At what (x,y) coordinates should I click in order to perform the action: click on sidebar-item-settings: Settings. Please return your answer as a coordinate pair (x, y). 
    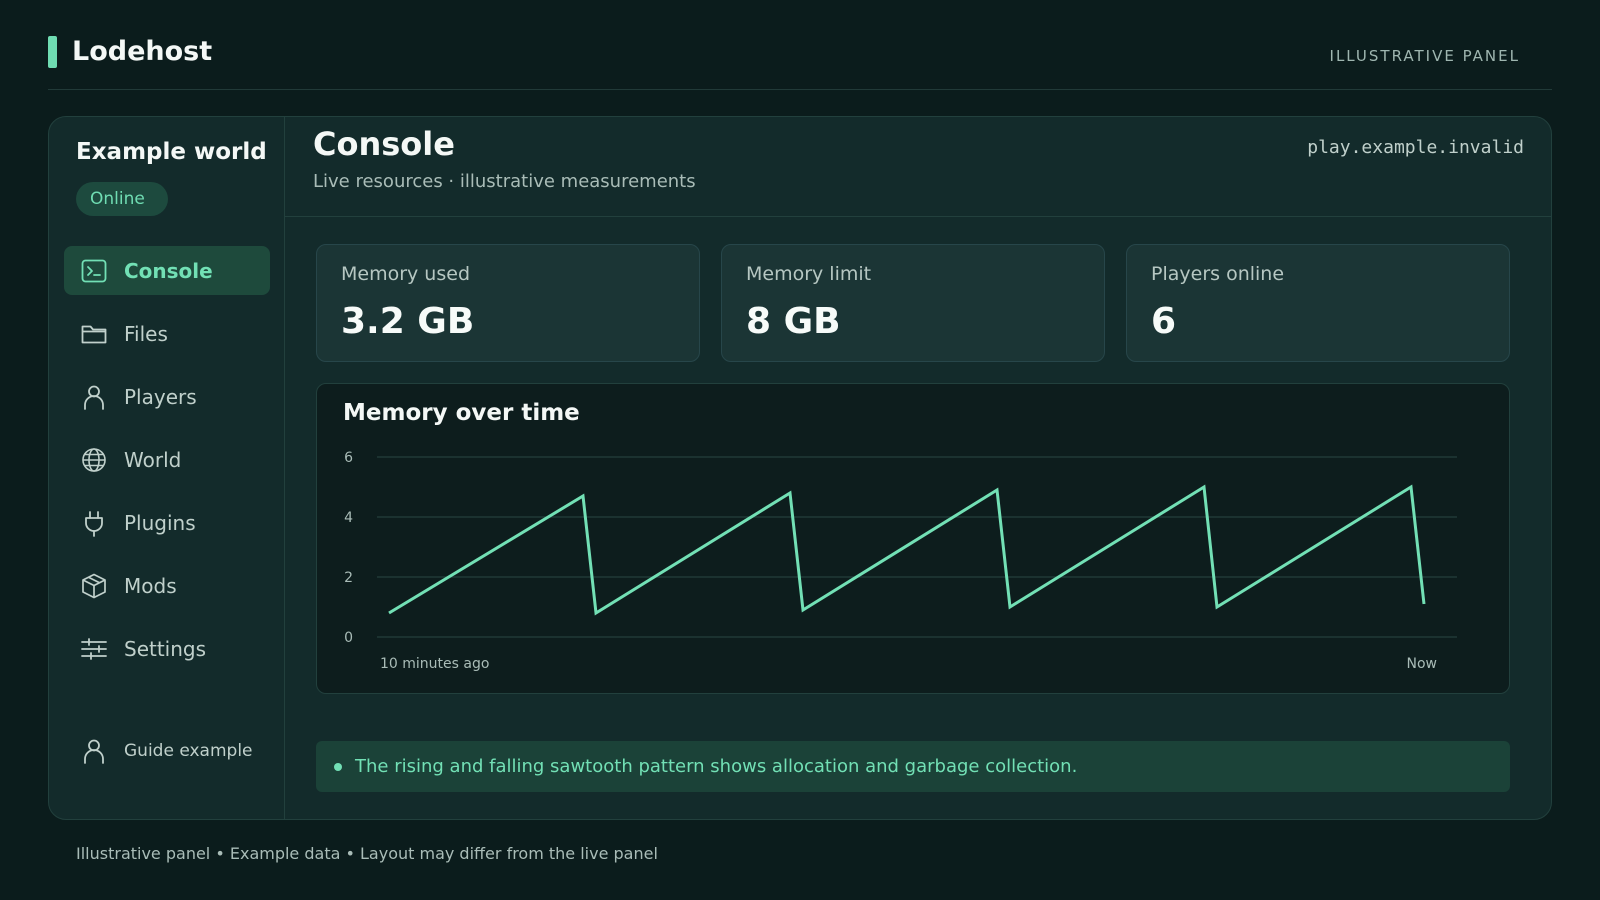
    Looking at the image, I should click on (167, 648).